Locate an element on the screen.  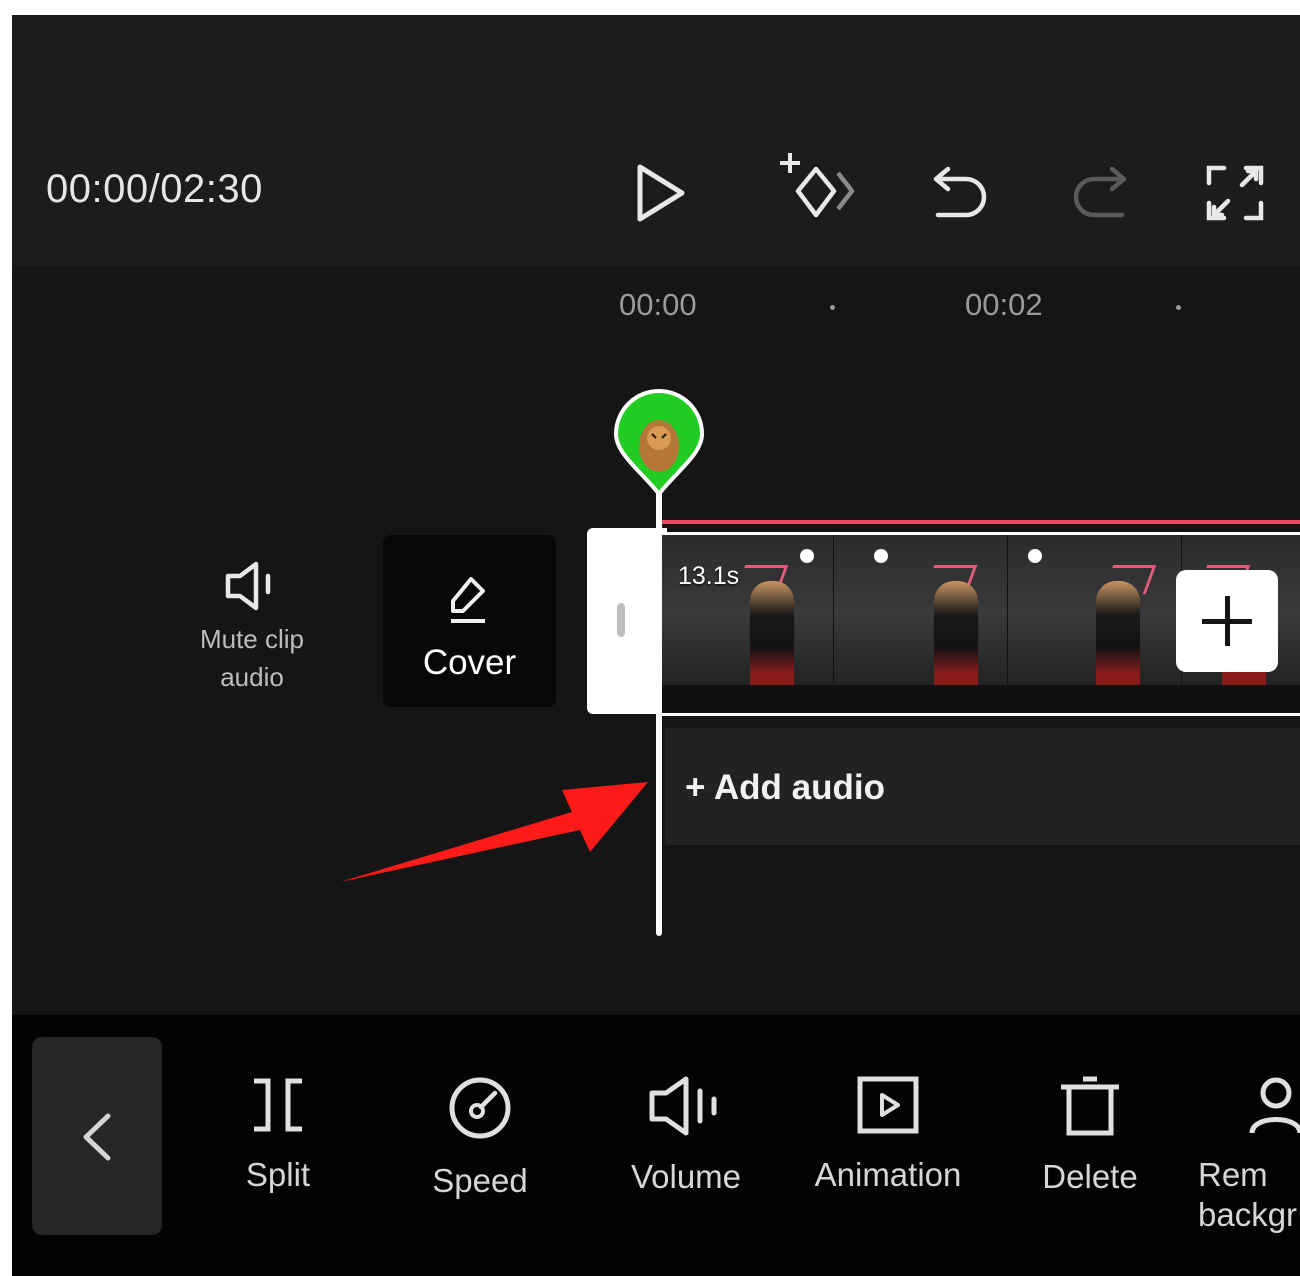
split-icon is located at coordinates (278, 1105).